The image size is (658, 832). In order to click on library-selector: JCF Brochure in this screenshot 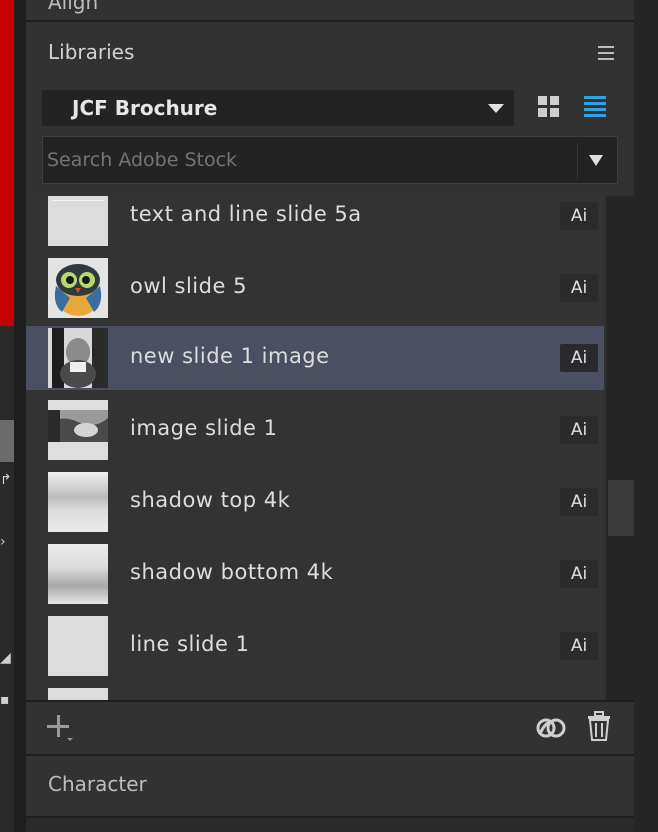, I will do `click(278, 108)`.